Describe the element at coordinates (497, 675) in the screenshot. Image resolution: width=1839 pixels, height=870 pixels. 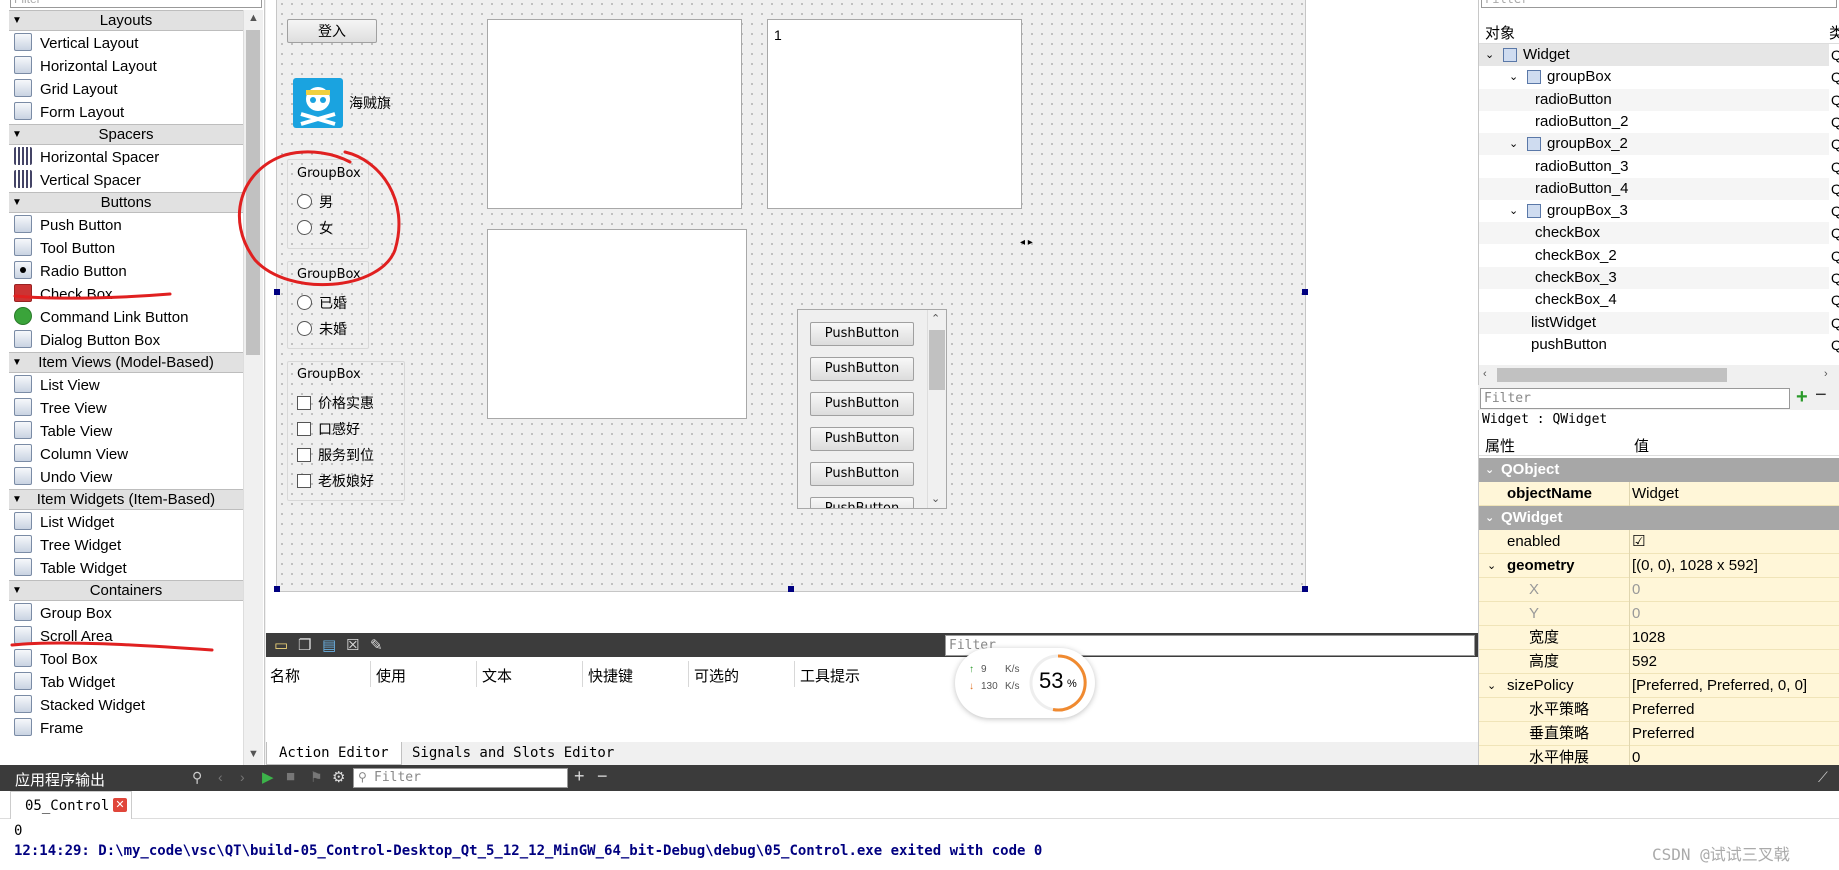
I see `column-header-text: 文本` at that location.